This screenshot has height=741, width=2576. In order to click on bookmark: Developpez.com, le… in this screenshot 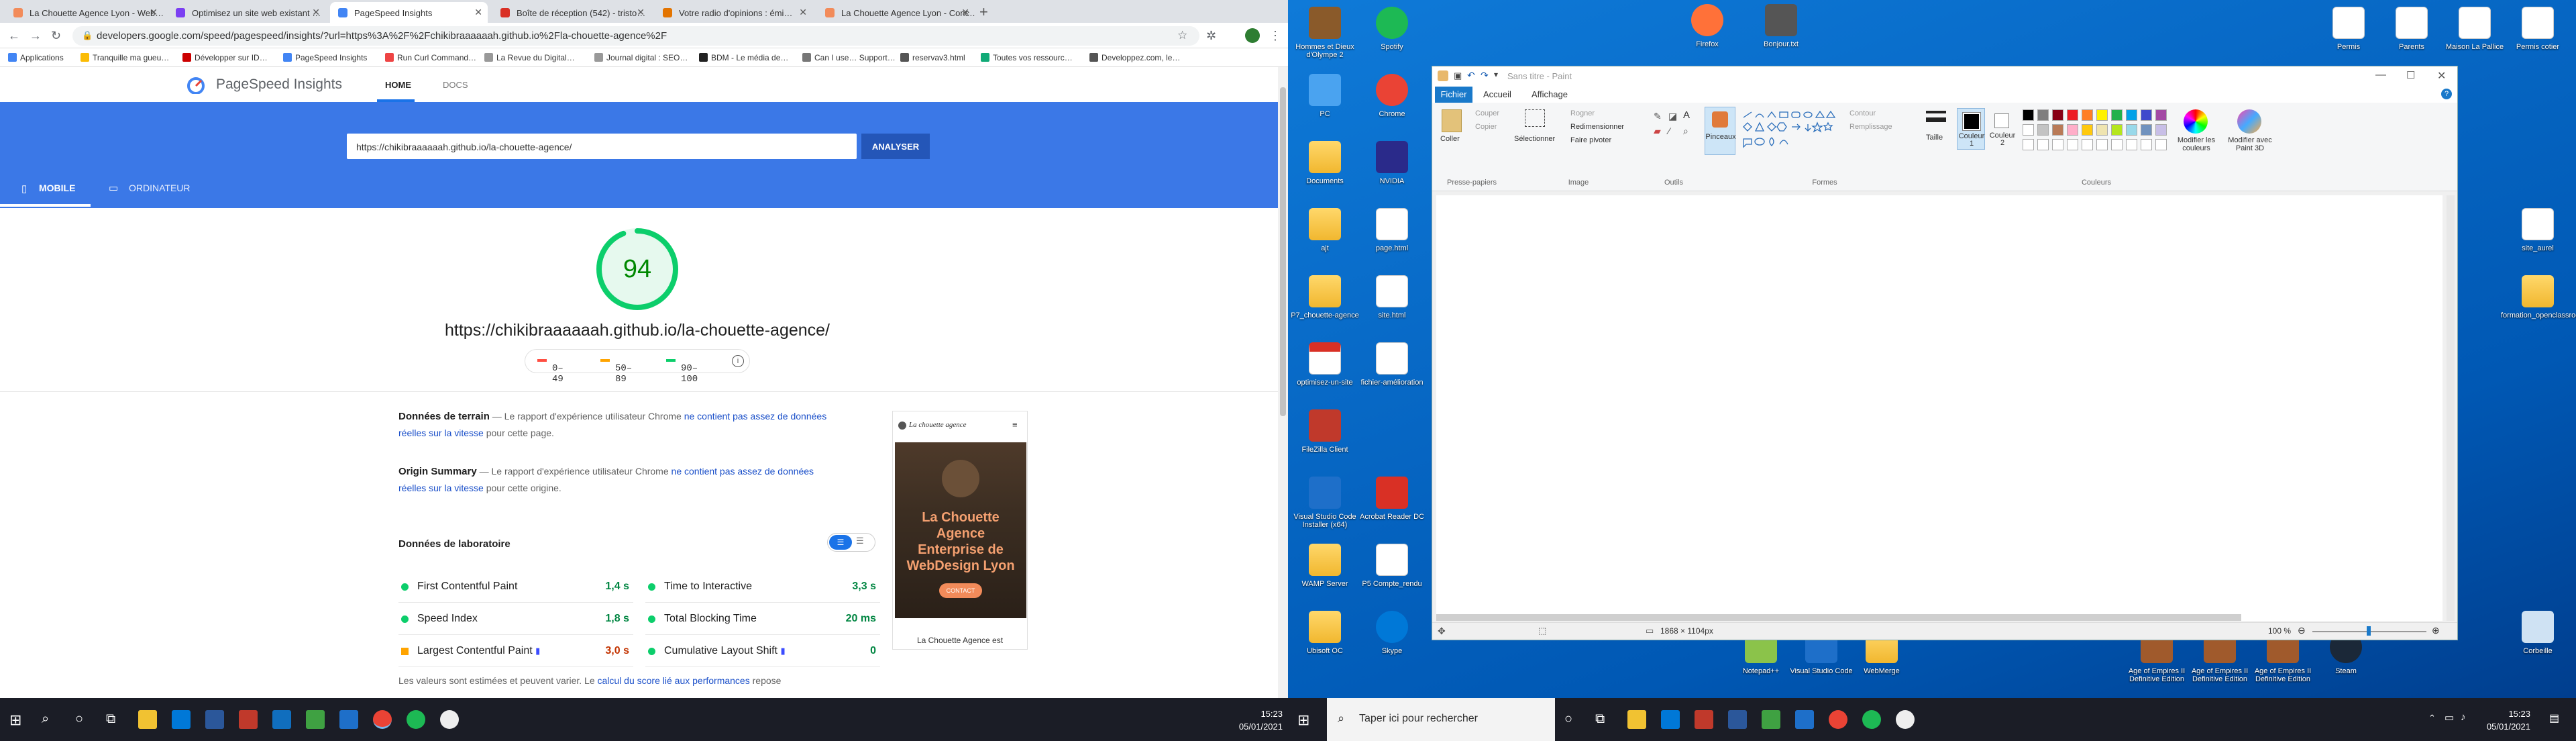, I will do `click(1134, 57)`.